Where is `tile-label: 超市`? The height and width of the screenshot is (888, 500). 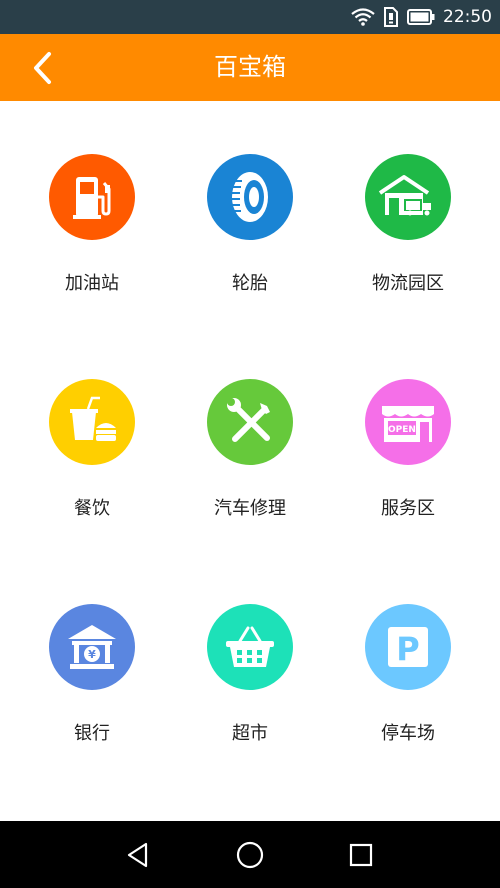
tile-label: 超市 is located at coordinates (250, 733).